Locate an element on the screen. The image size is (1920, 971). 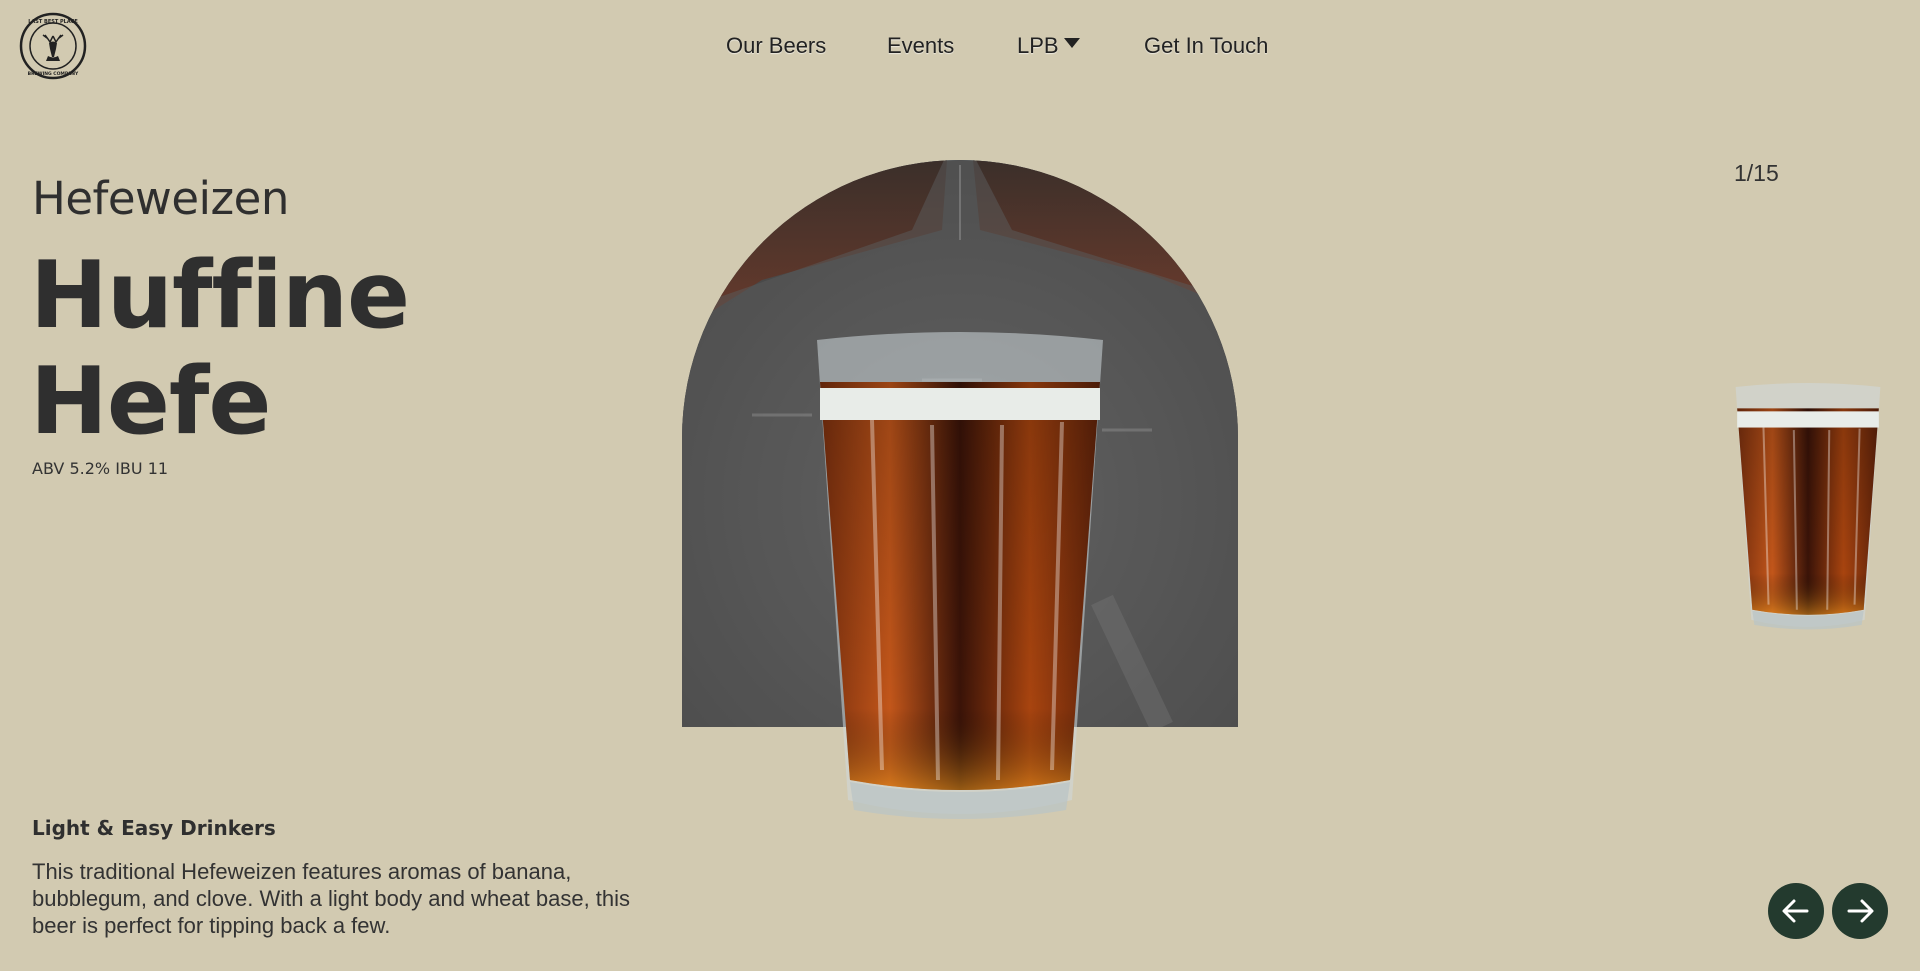
nav-get-in-touch: Get In Touch is located at coordinates (1206, 46).